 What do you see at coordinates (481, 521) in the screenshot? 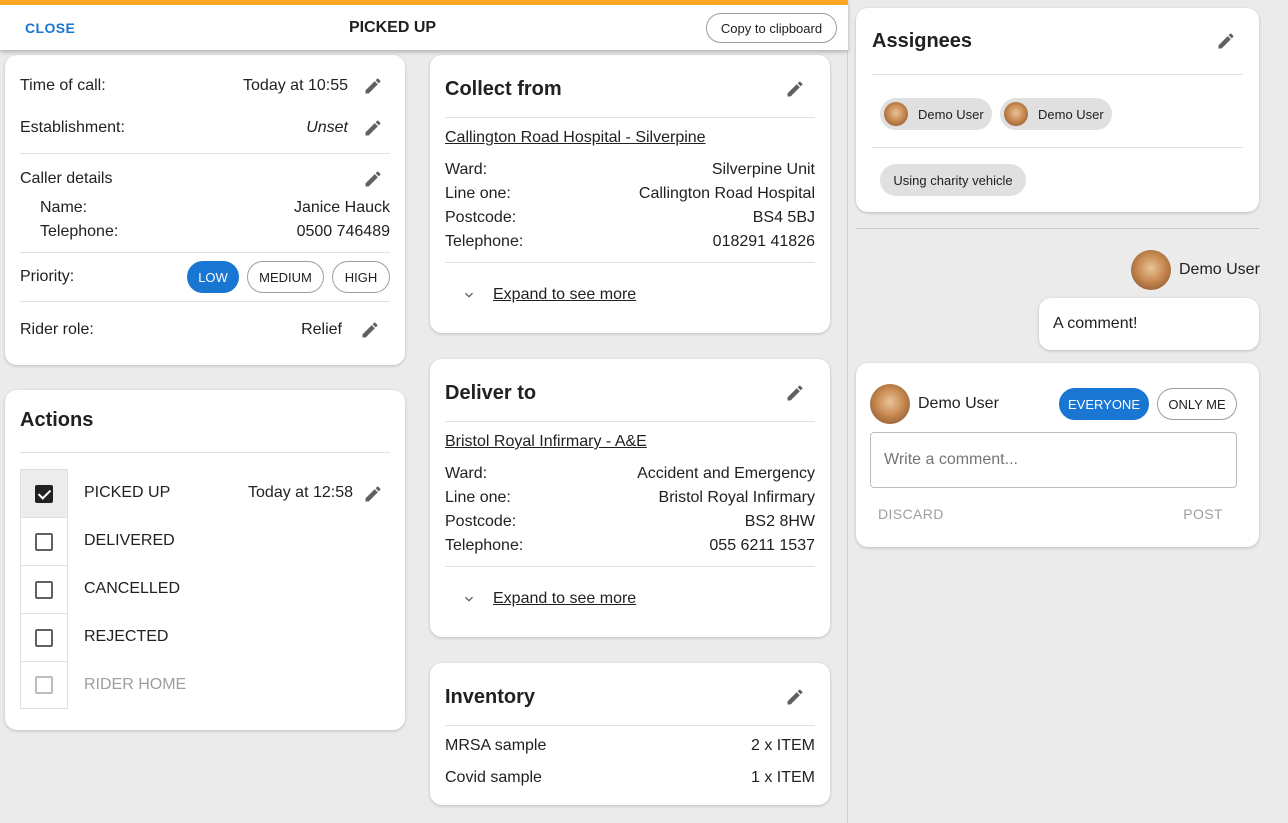
I see `deliver-postcode-label: Postcode:` at bounding box center [481, 521].